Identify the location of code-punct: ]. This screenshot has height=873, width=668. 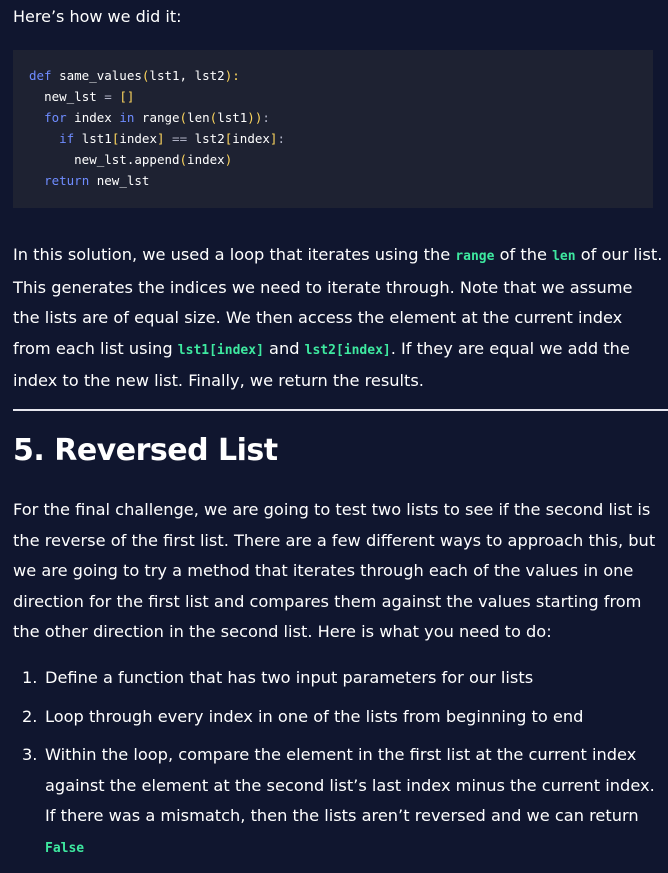
(160, 138).